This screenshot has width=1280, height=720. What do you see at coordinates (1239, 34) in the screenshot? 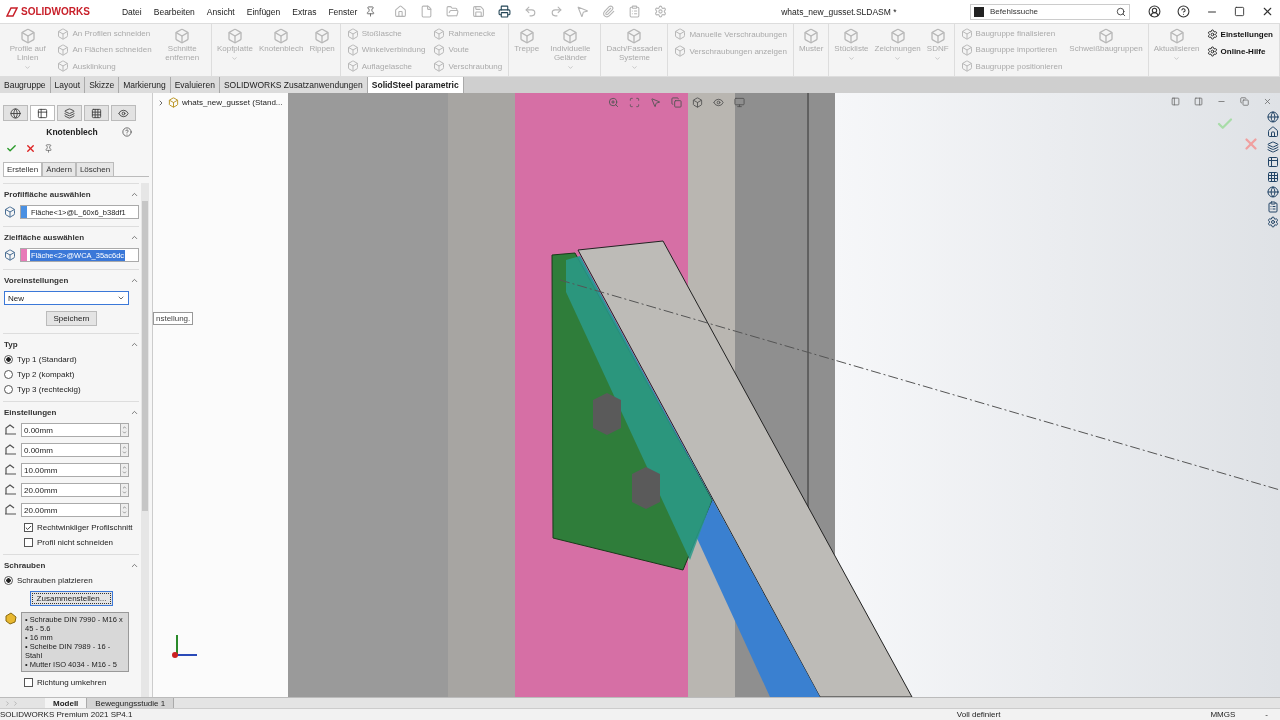
I see `ribbon-button: Einstellungen` at bounding box center [1239, 34].